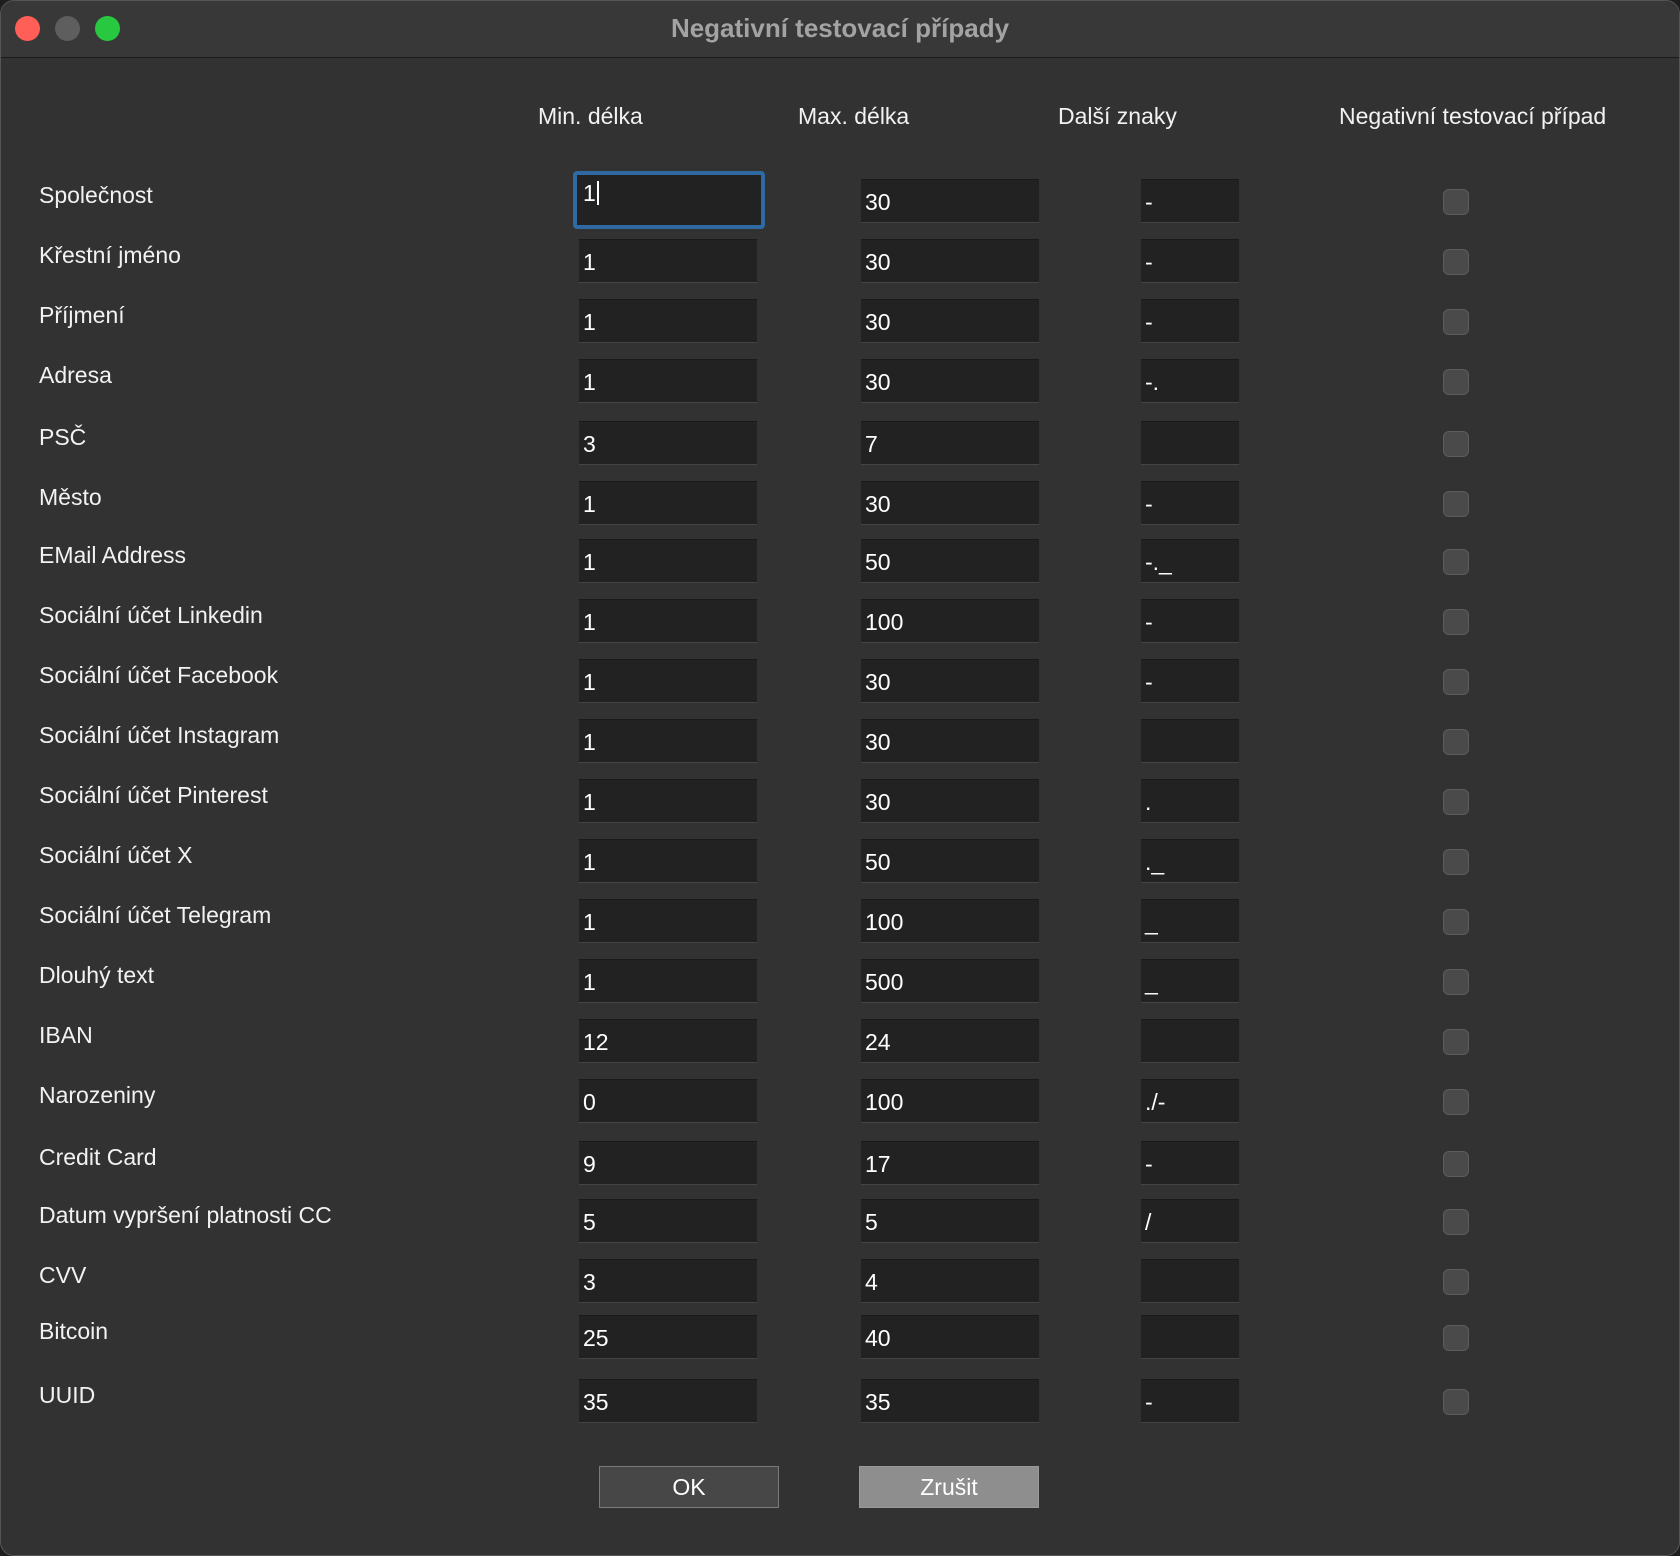 Image resolution: width=1680 pixels, height=1556 pixels. Describe the element at coordinates (950, 1401) in the screenshot. I see `max-length-input: 35` at that location.